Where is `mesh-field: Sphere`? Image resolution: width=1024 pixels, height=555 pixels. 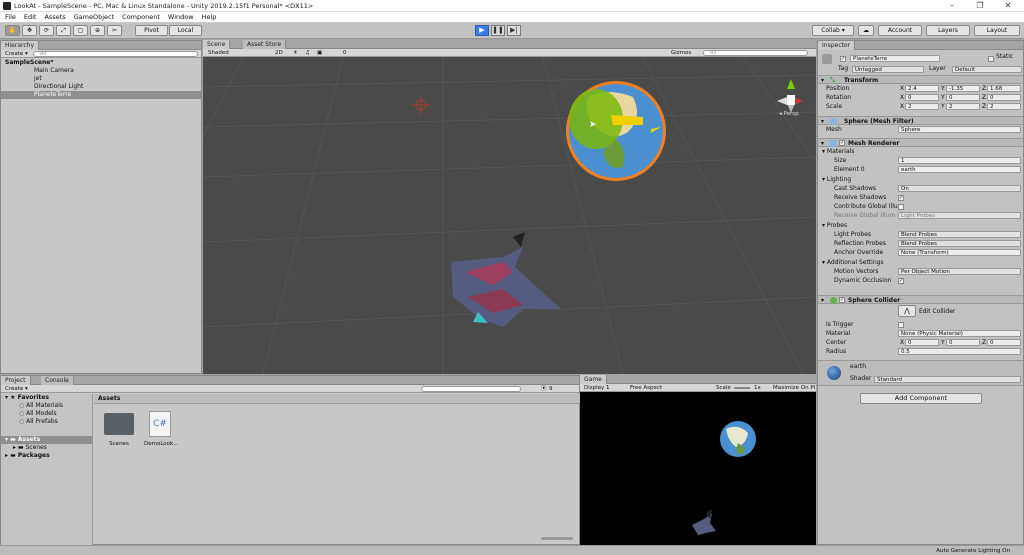 mesh-field: Sphere is located at coordinates (959, 129).